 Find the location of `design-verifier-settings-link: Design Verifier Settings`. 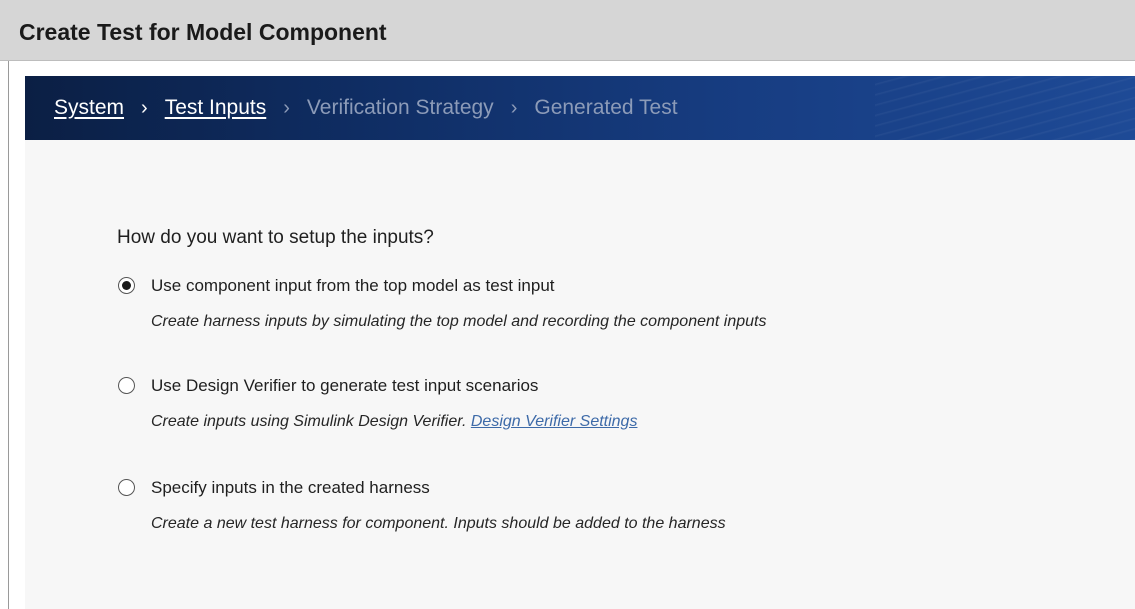

design-verifier-settings-link: Design Verifier Settings is located at coordinates (554, 421).